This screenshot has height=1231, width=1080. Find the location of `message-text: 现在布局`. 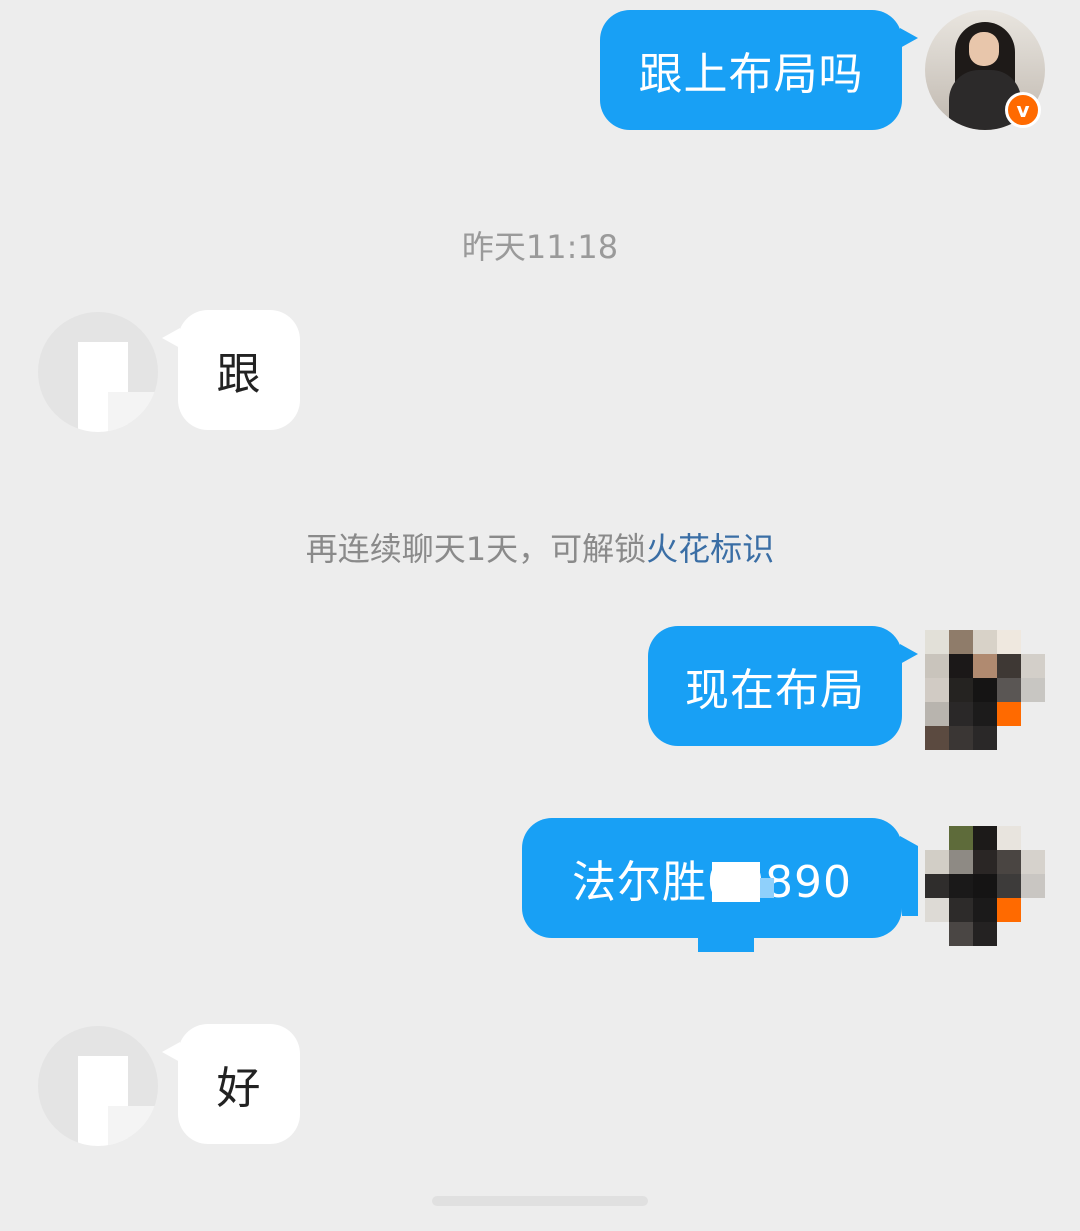

message-text: 现在布局 is located at coordinates (775, 690).